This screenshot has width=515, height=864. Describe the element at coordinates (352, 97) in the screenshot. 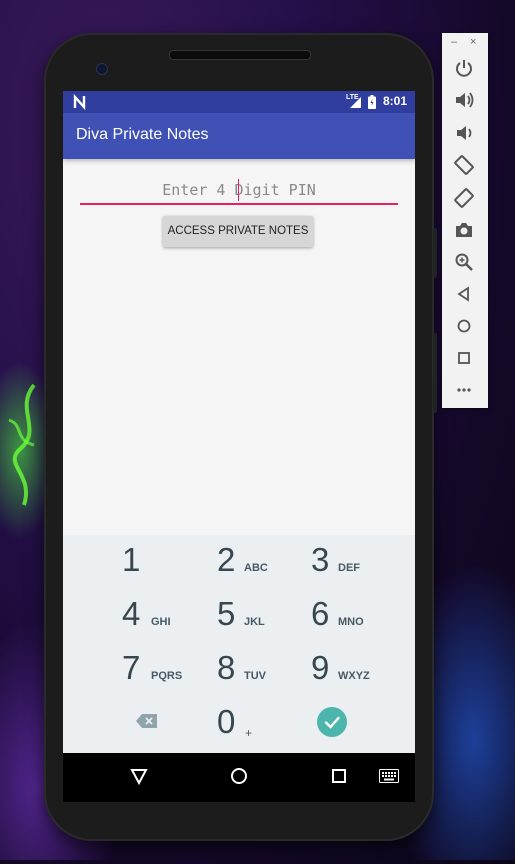

I see `lte-label: LTE` at that location.